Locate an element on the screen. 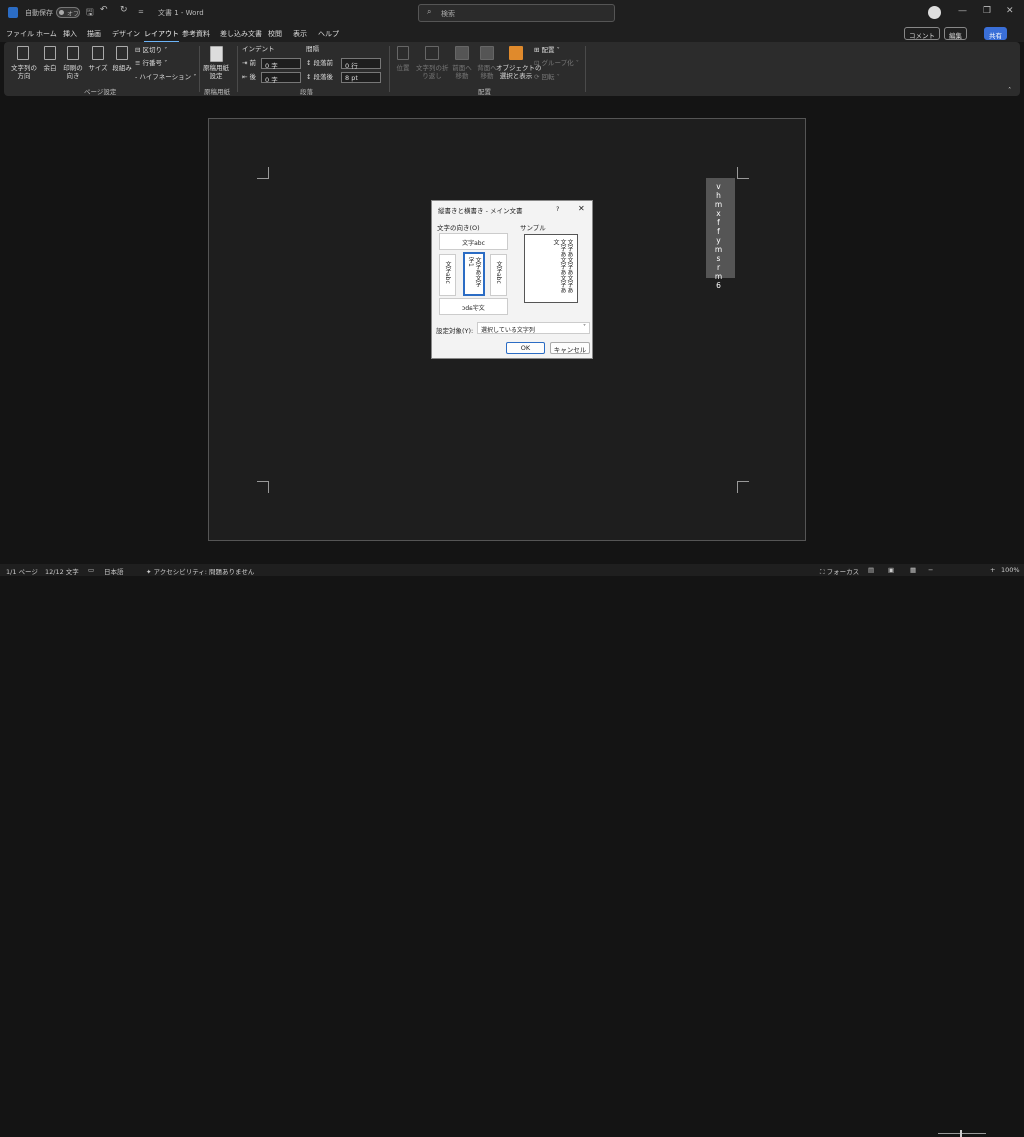 The height and width of the screenshot is (1137, 1024). wrap-text-icon is located at coordinates (432, 53).